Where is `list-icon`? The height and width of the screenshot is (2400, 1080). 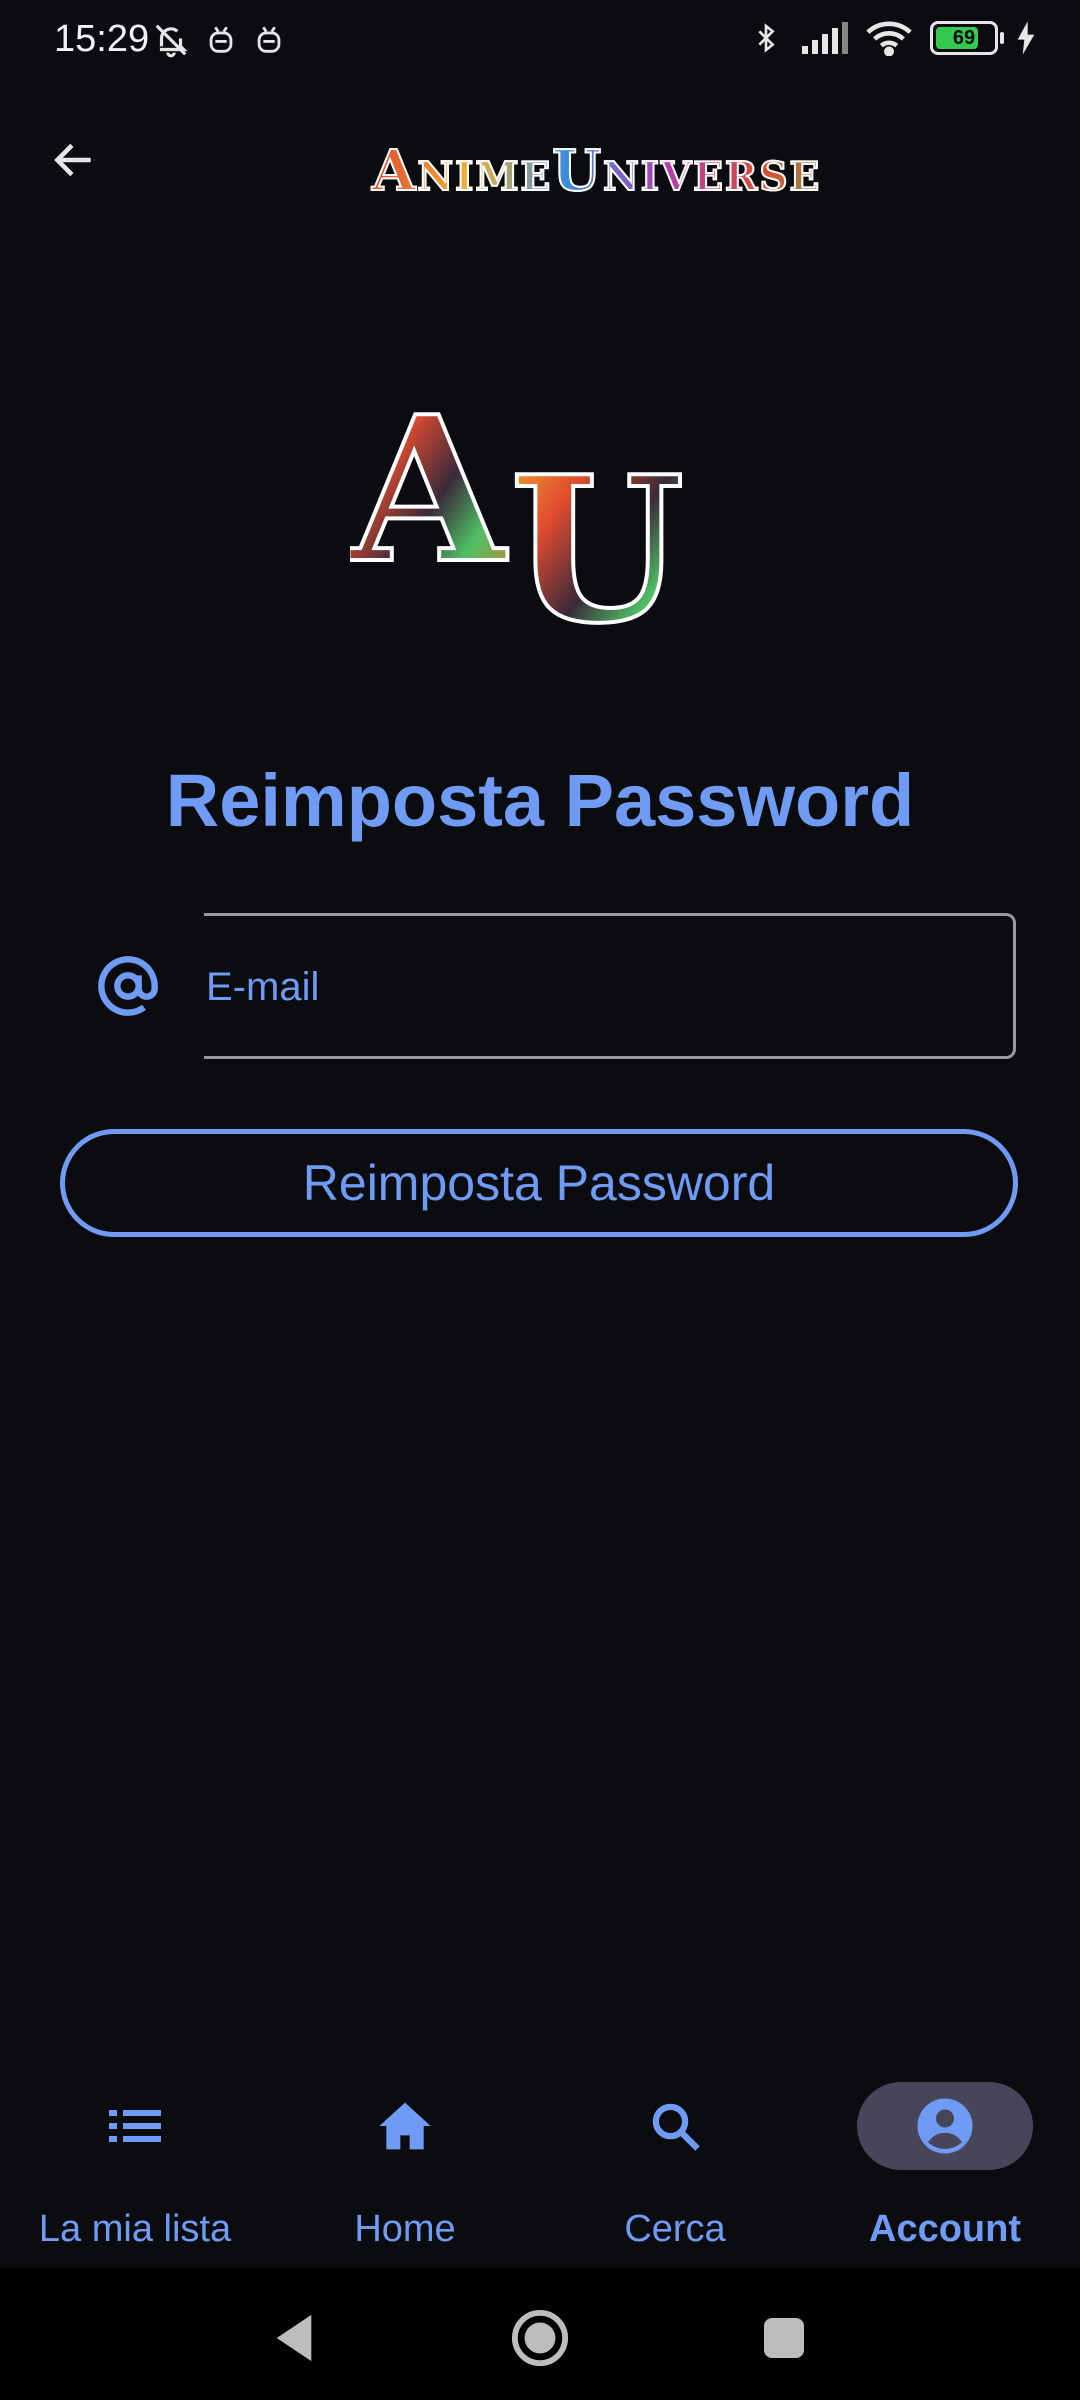
list-icon is located at coordinates (135, 2126).